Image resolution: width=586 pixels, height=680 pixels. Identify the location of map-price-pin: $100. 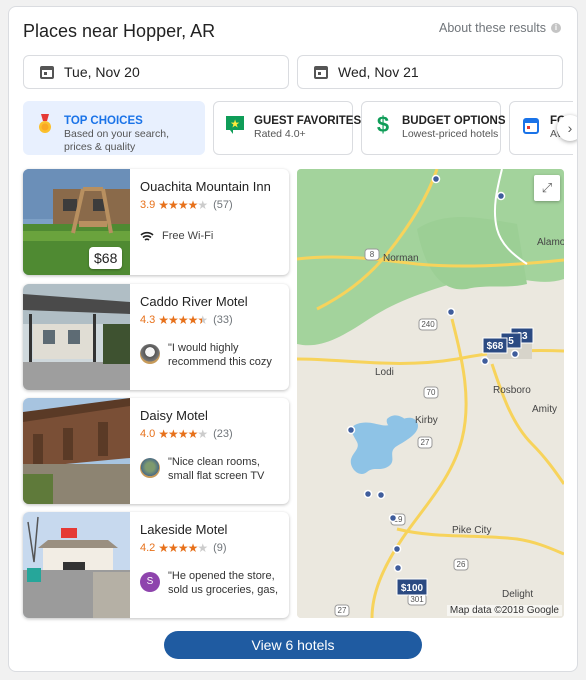
(412, 588).